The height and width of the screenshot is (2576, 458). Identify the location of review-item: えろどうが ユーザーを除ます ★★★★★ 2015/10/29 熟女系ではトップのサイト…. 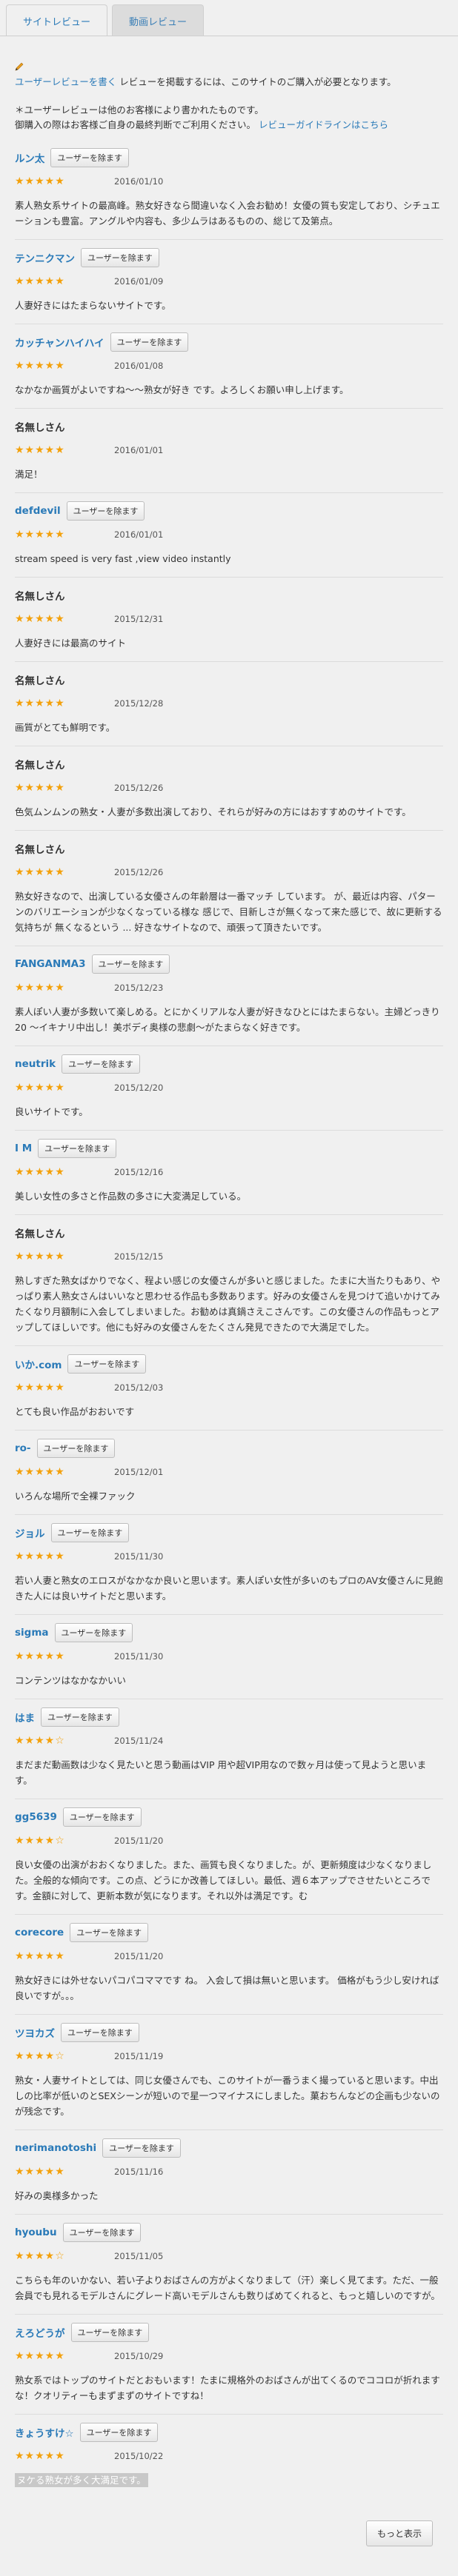
(229, 2364).